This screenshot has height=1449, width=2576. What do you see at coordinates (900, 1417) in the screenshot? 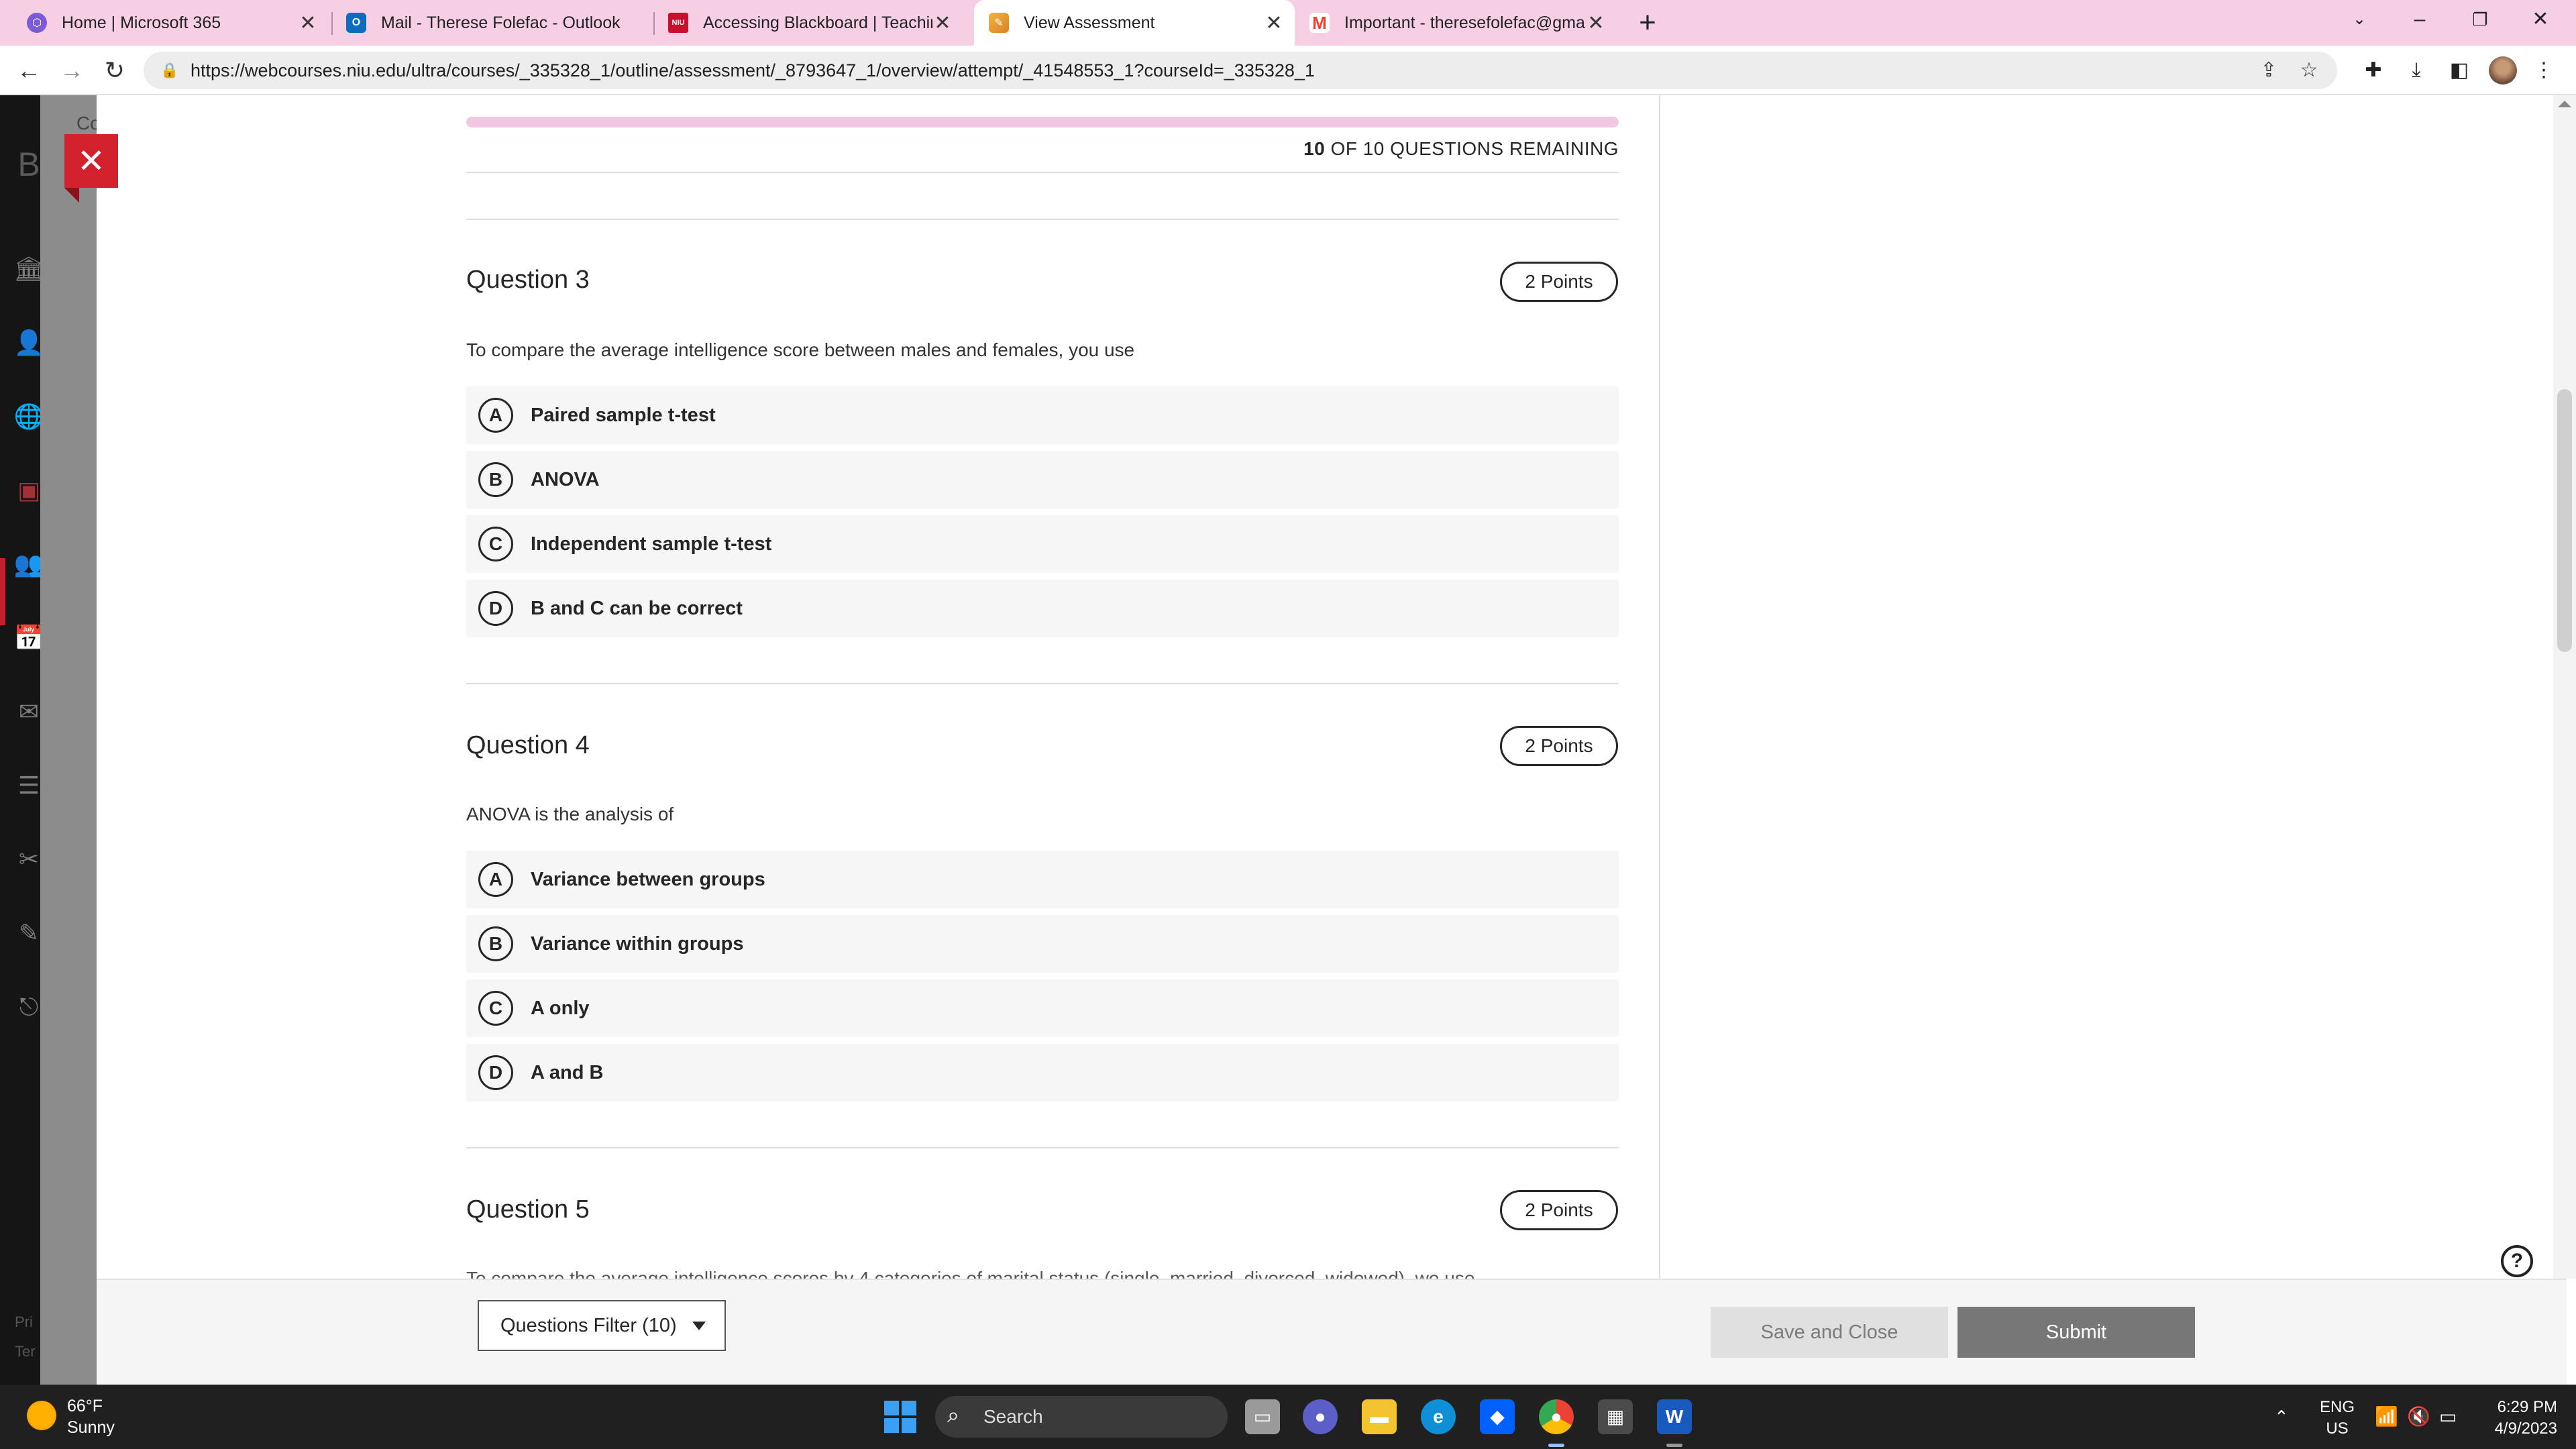
I see `start-button` at bounding box center [900, 1417].